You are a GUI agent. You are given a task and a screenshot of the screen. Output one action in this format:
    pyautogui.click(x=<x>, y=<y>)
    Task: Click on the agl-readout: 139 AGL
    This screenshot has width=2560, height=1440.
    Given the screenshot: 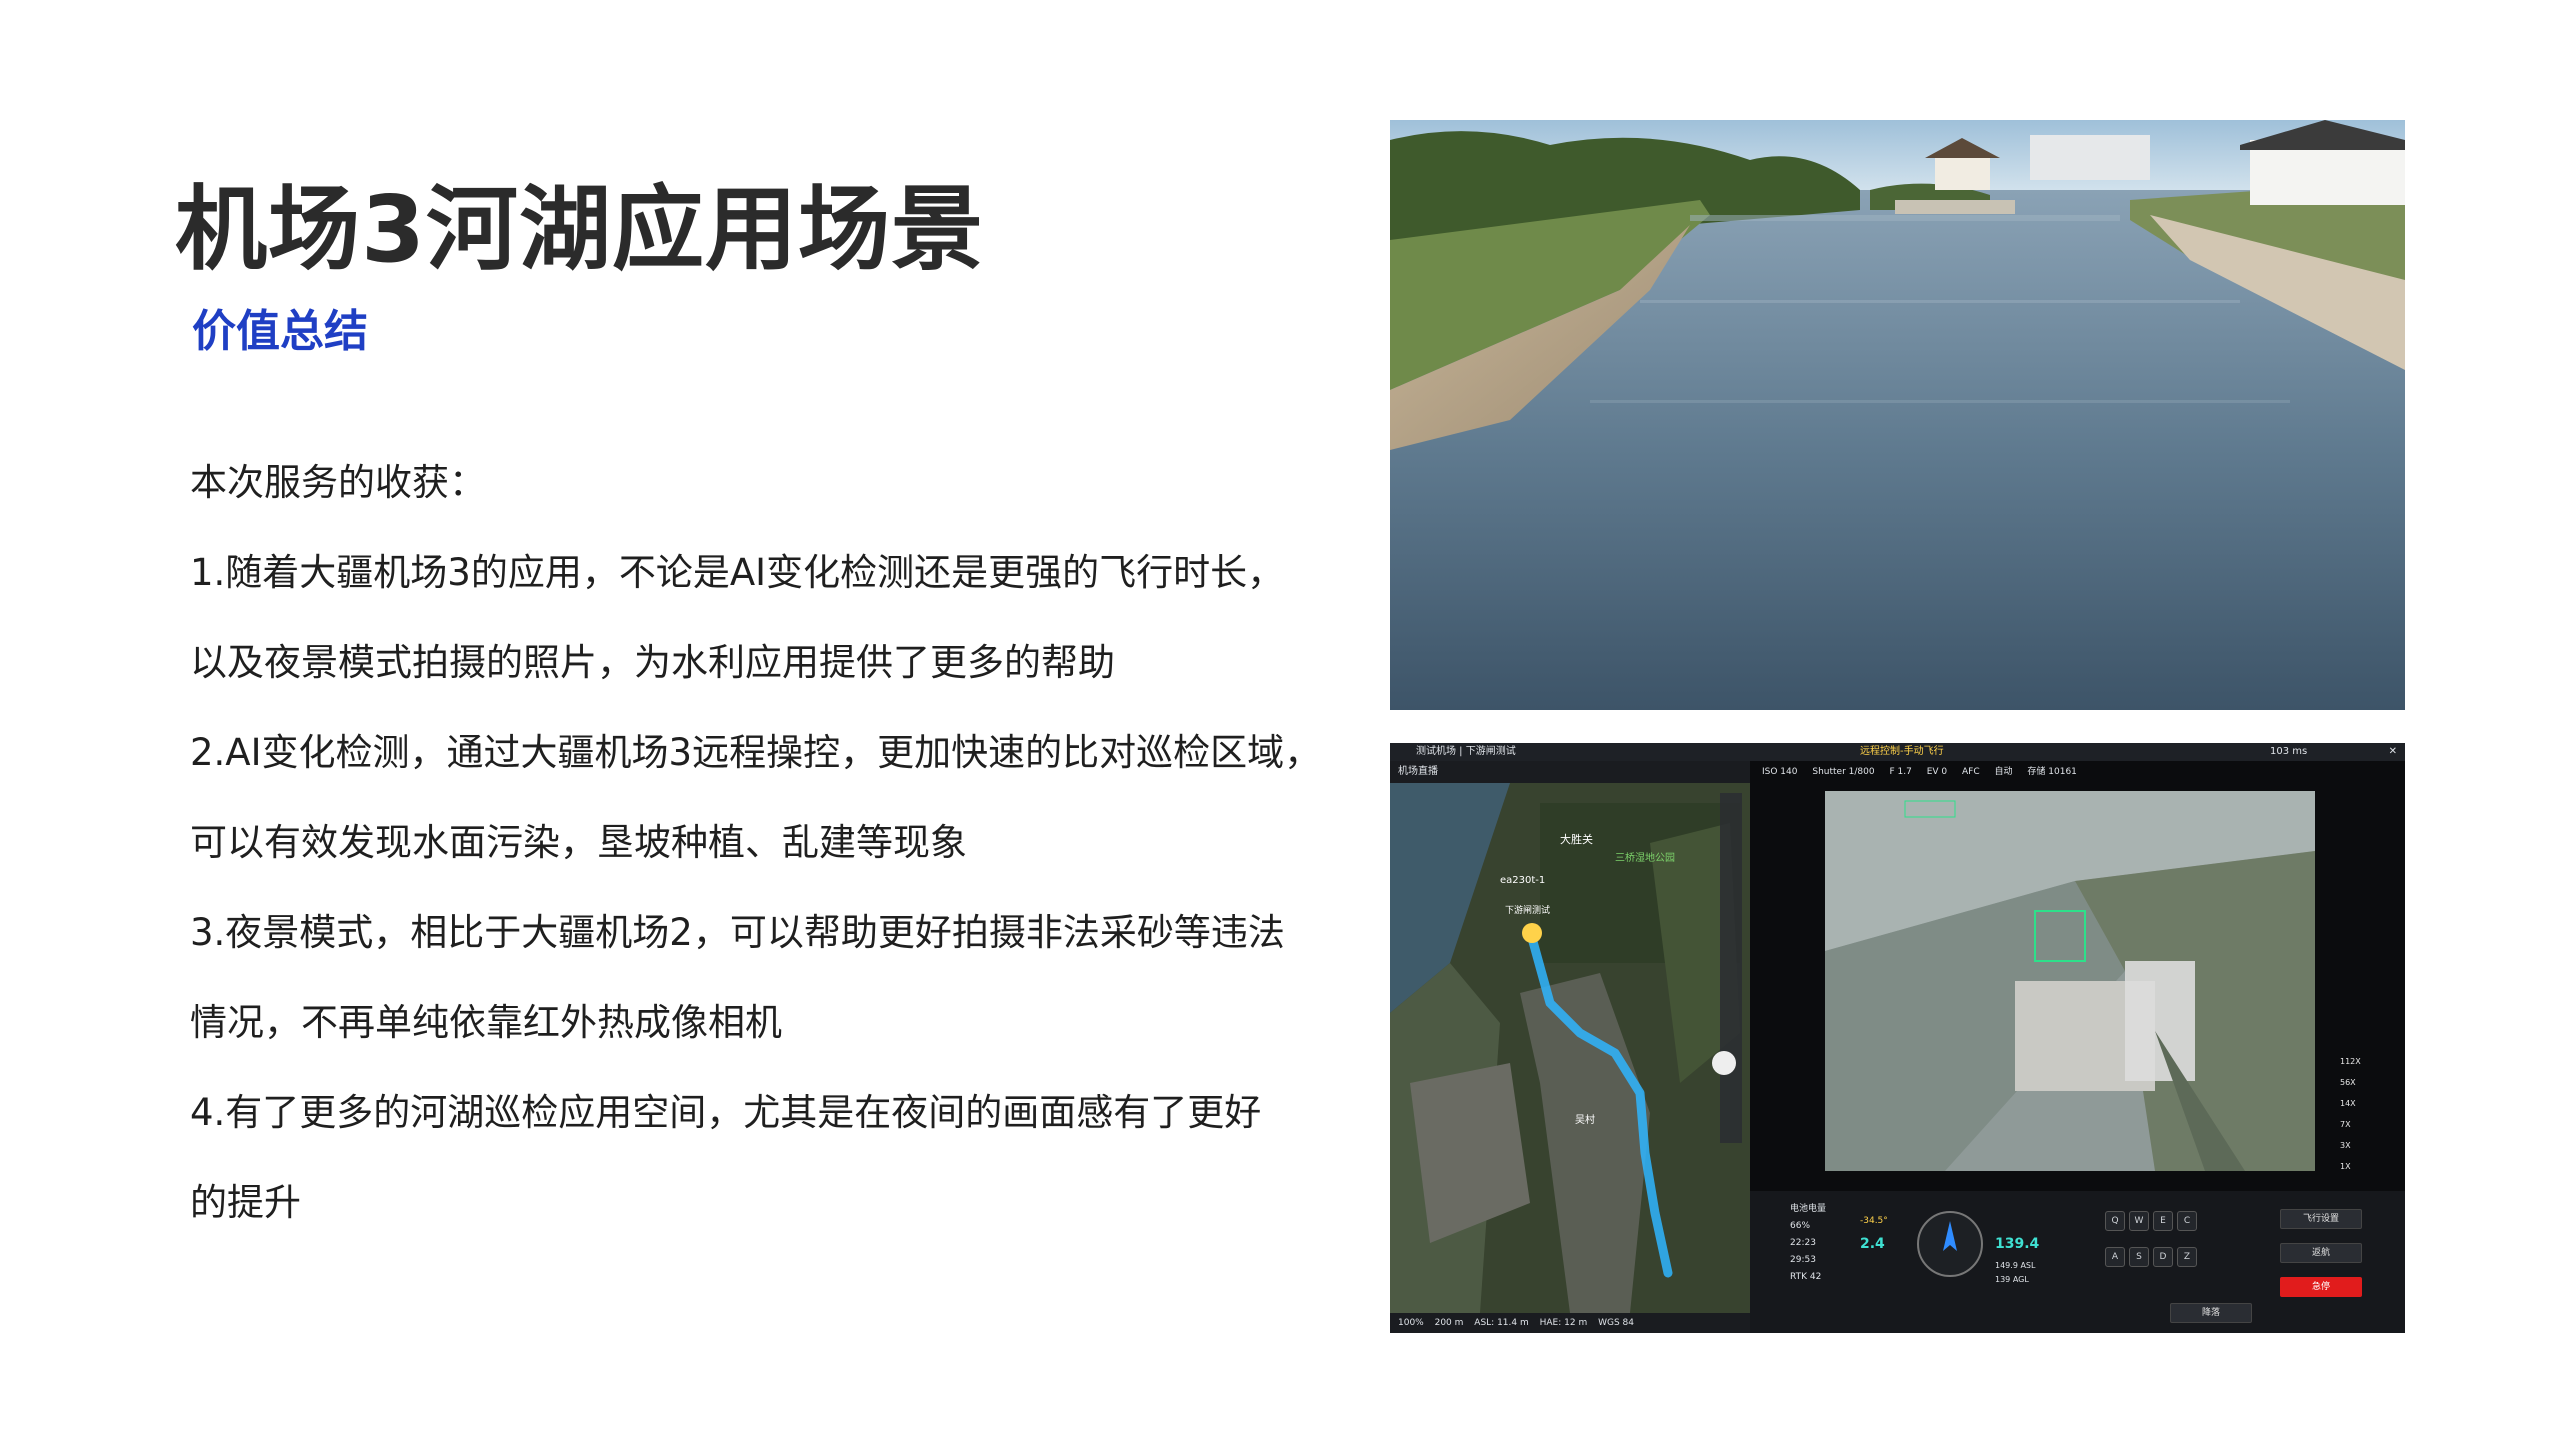 What is the action you would take?
    pyautogui.click(x=2012, y=1279)
    